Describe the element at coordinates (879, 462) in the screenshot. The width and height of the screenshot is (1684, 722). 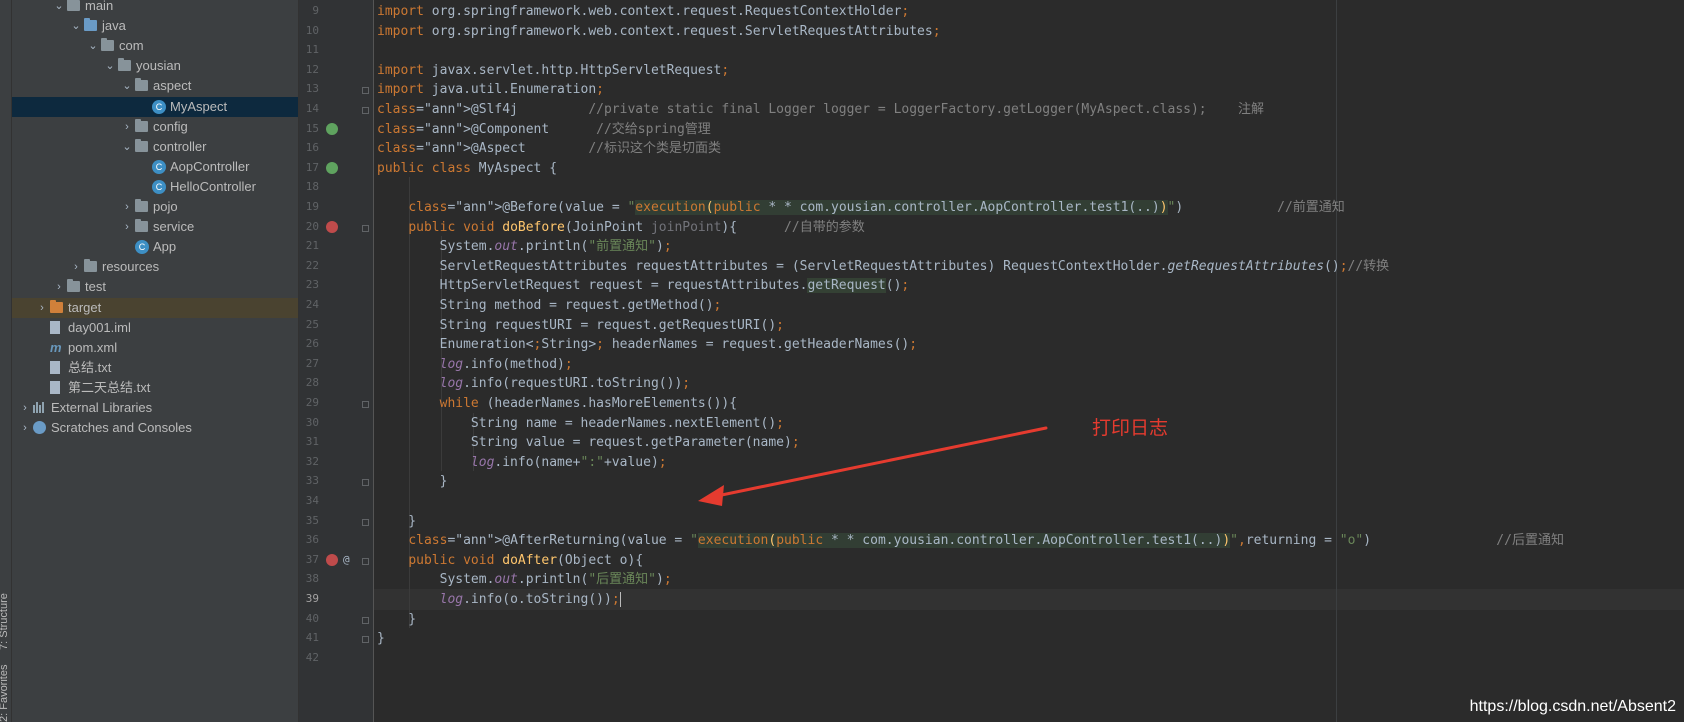
I see `annotation-arrow-line` at that location.